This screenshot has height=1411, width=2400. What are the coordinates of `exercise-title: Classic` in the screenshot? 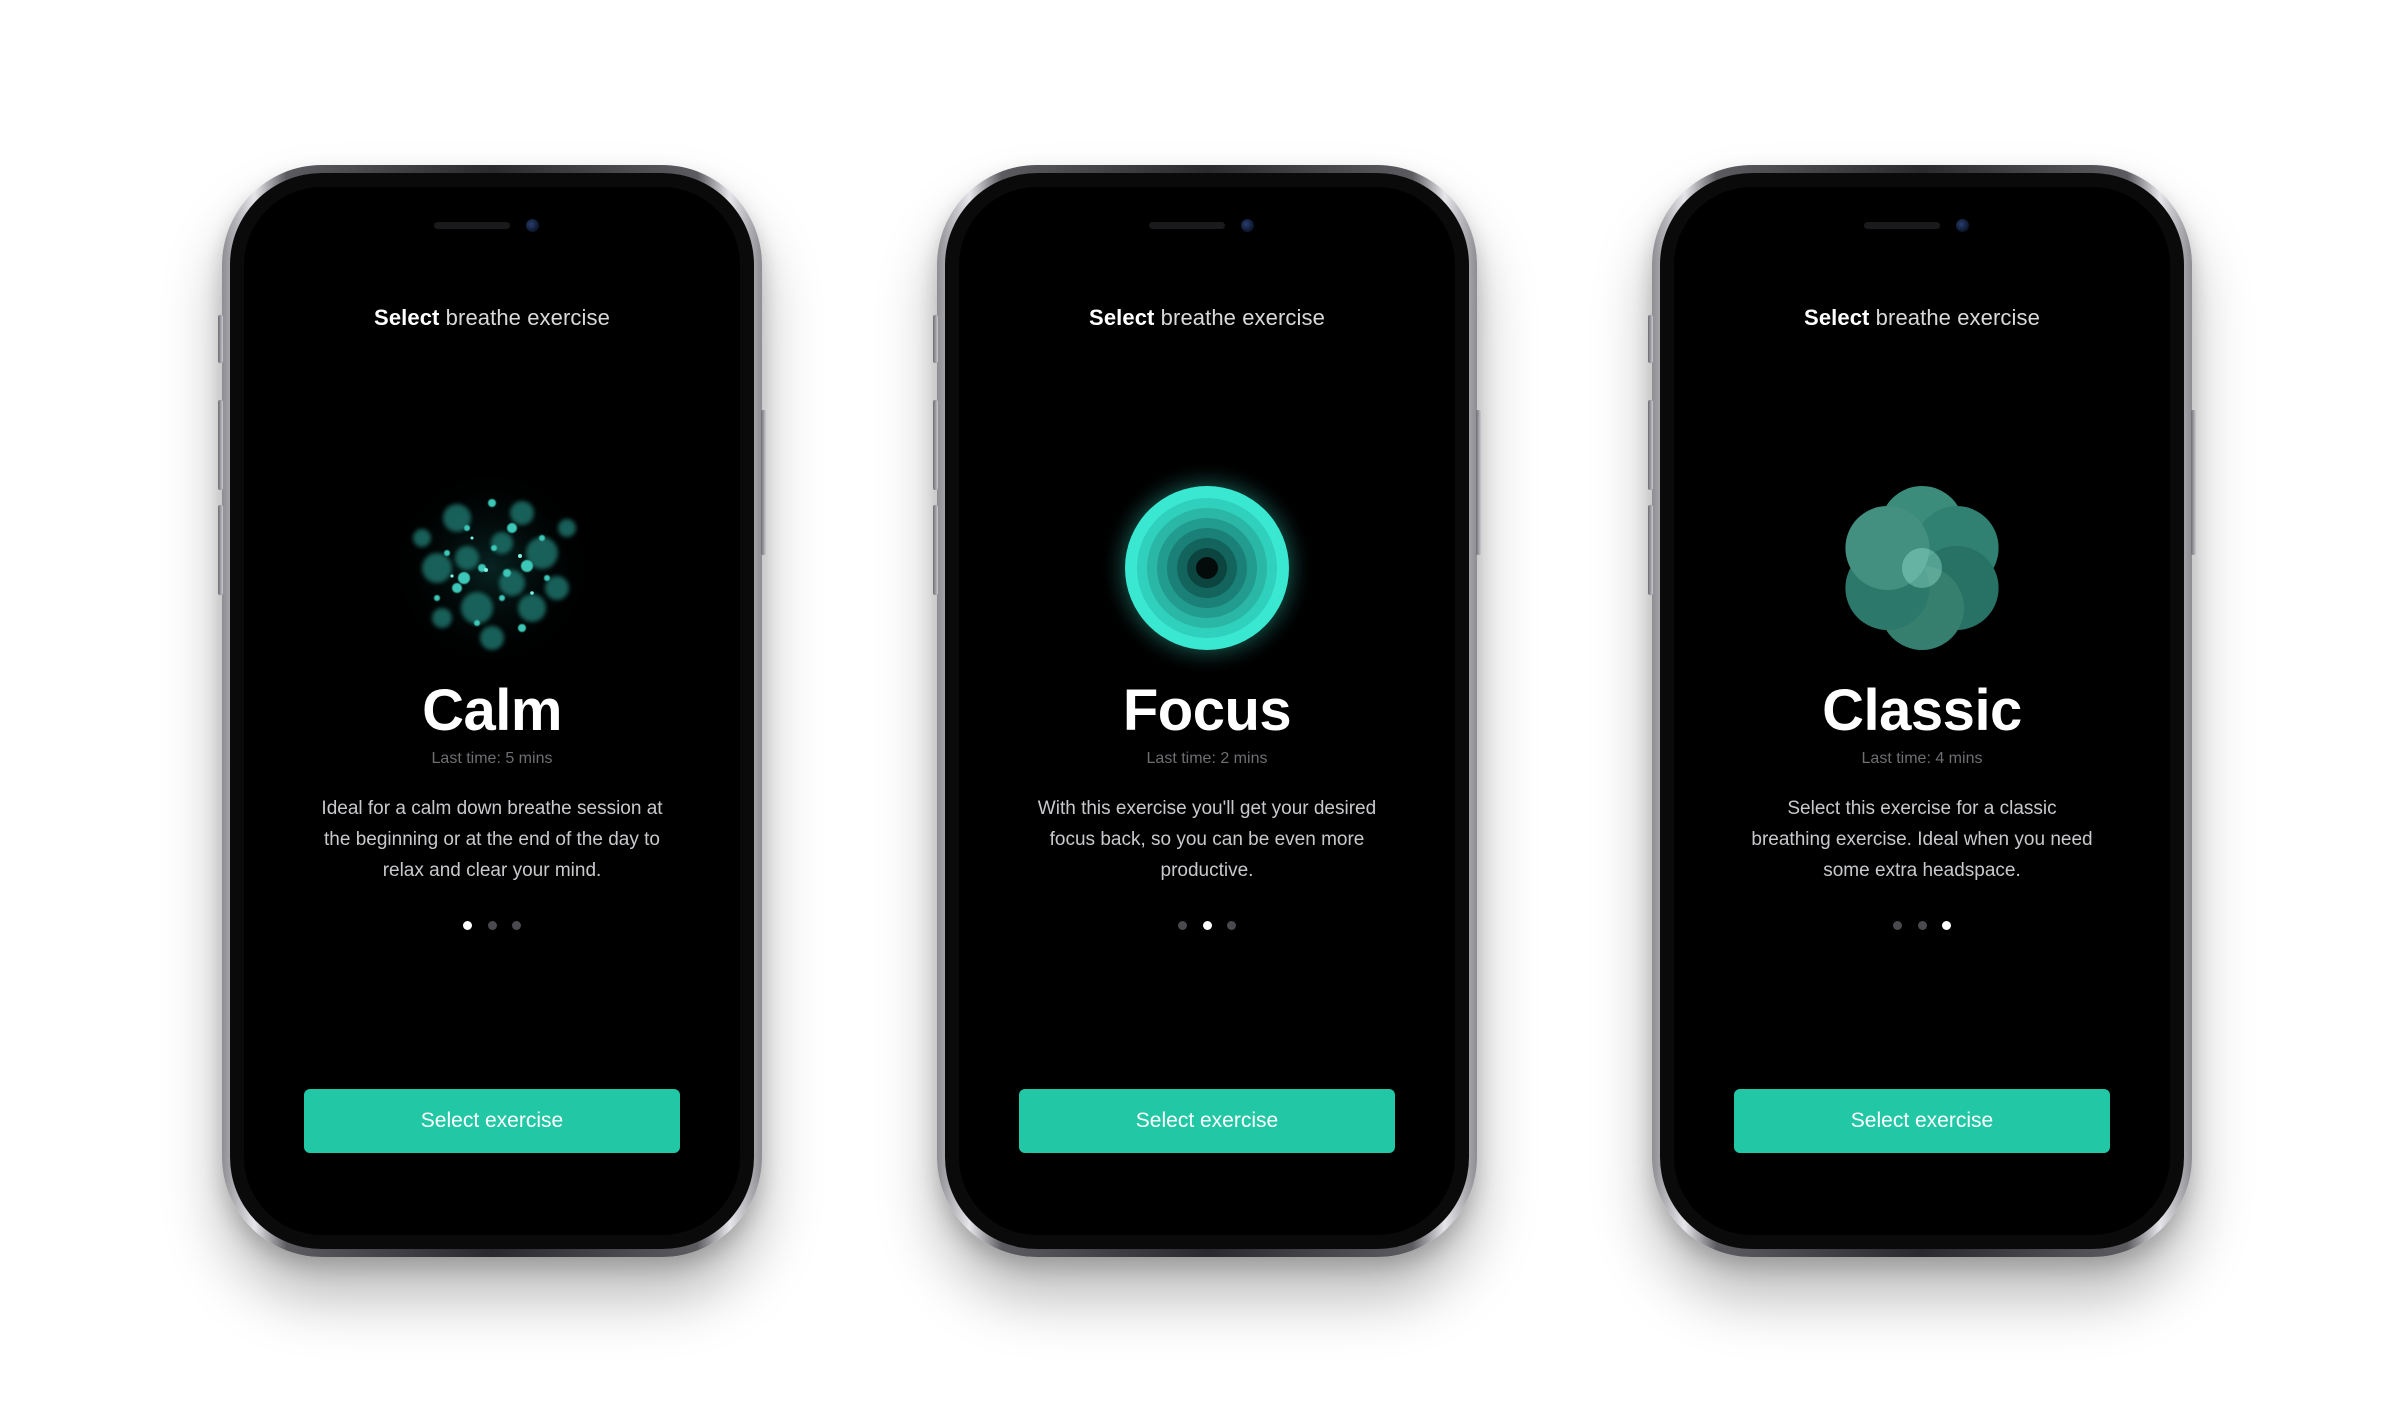 It's located at (1922, 710).